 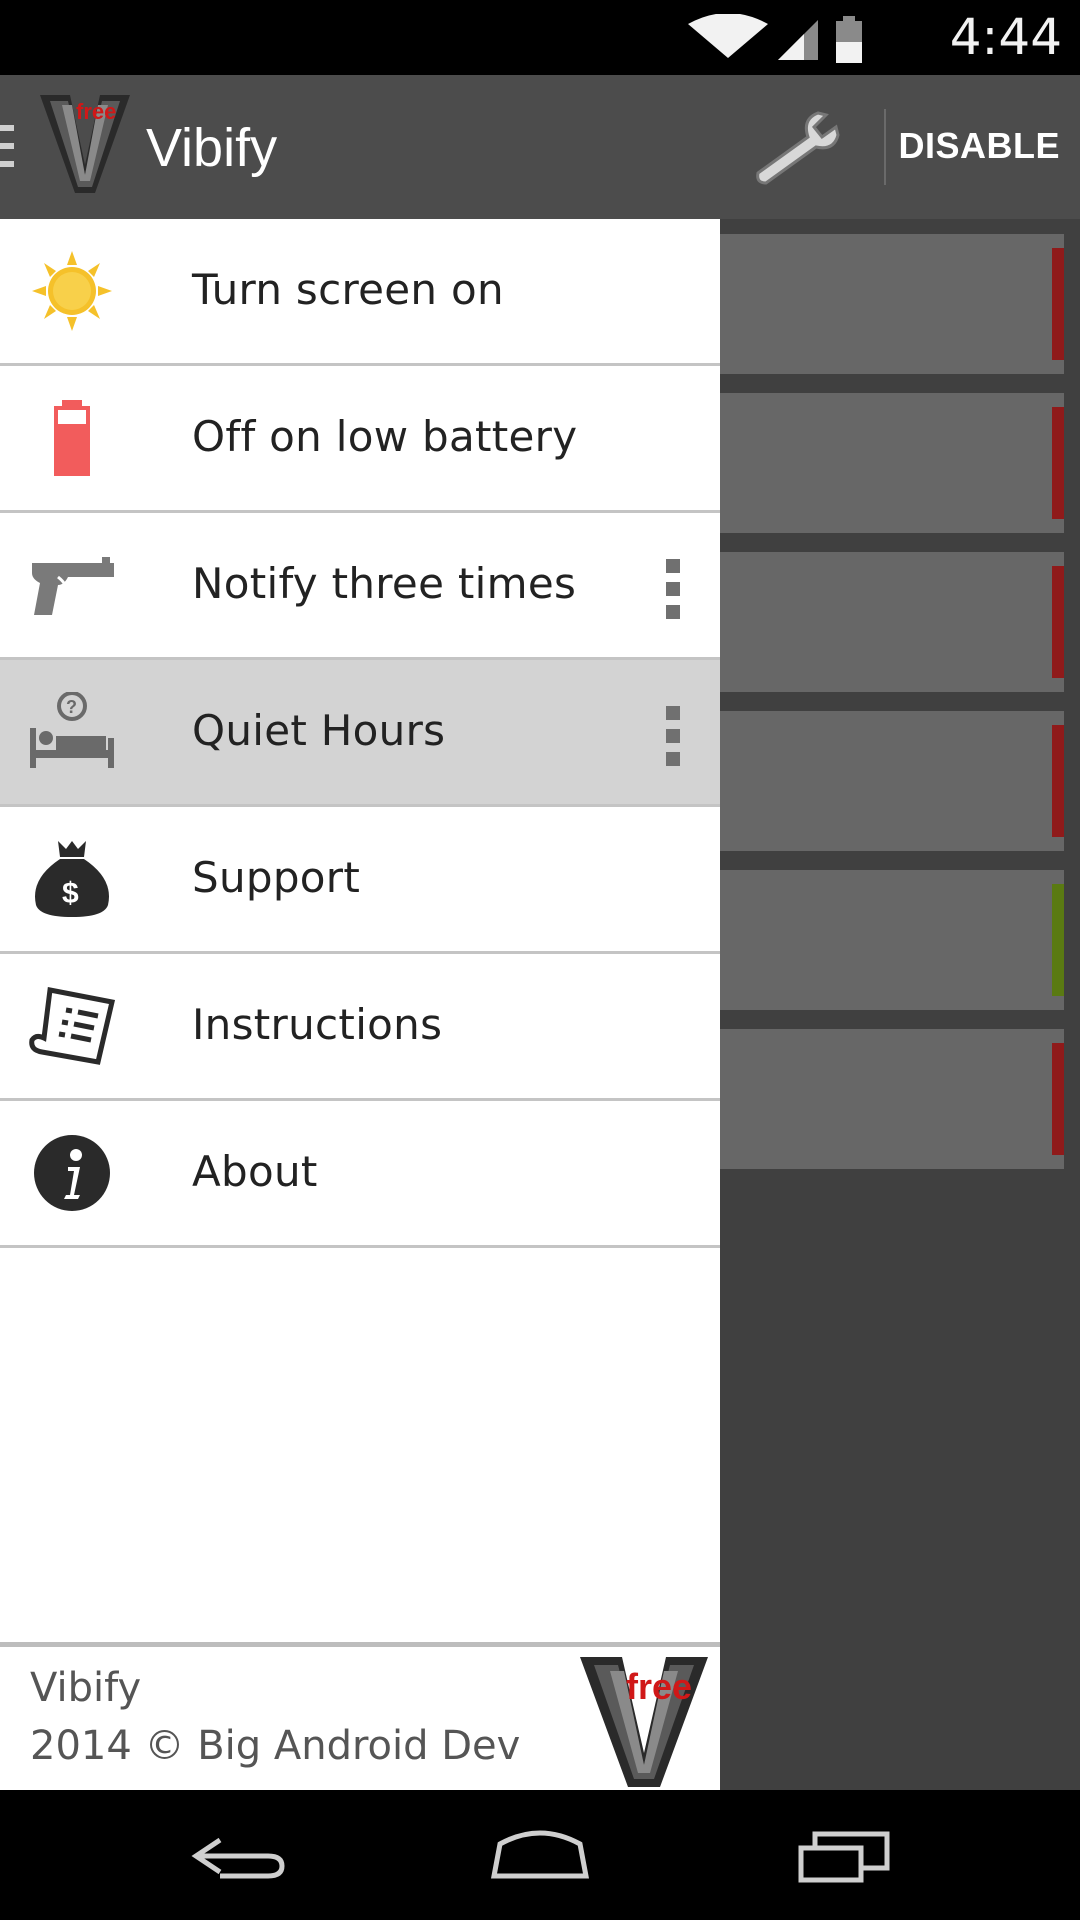 I want to click on menu-item-label: Off on low battery, so click(x=385, y=436).